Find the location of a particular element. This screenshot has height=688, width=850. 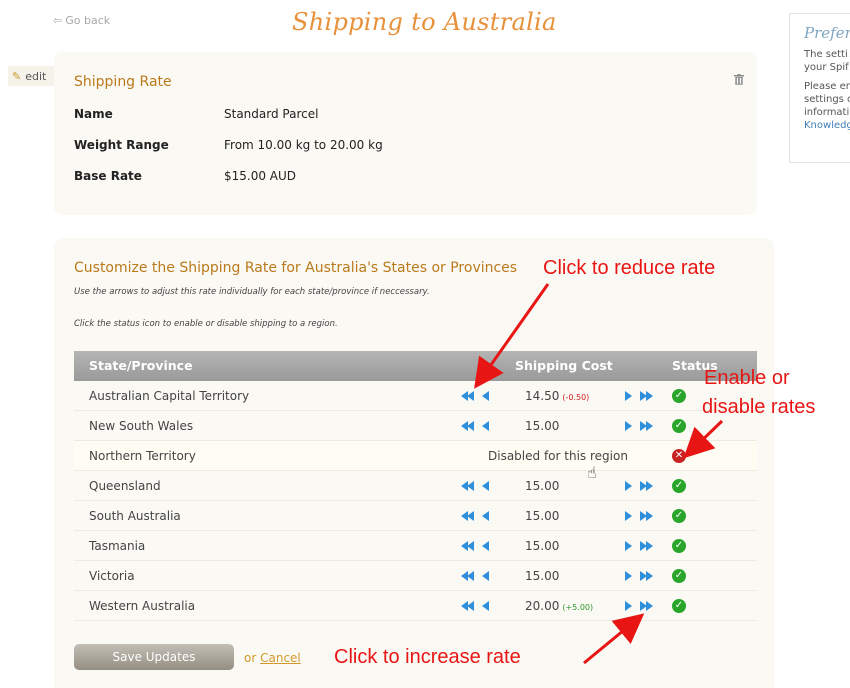

table-row: Tasmania 15.00 ✓ is located at coordinates (415, 546).